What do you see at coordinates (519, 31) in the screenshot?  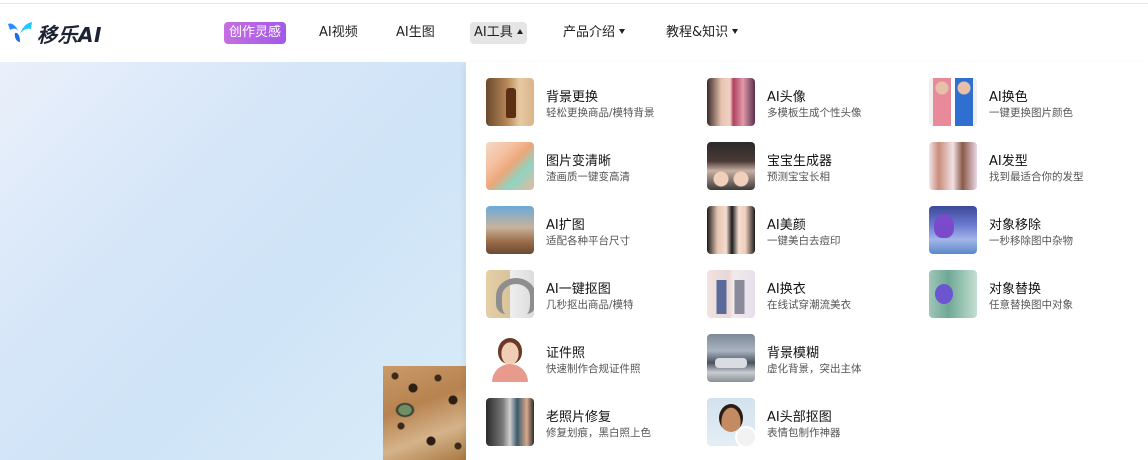 I see `caret-up-icon` at bounding box center [519, 31].